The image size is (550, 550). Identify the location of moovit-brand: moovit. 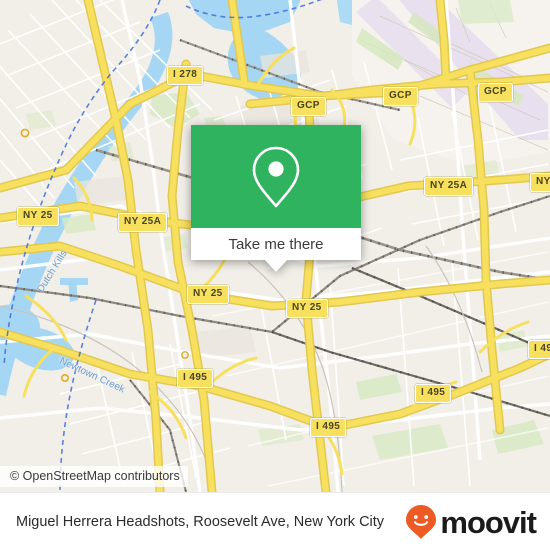
(477, 522).